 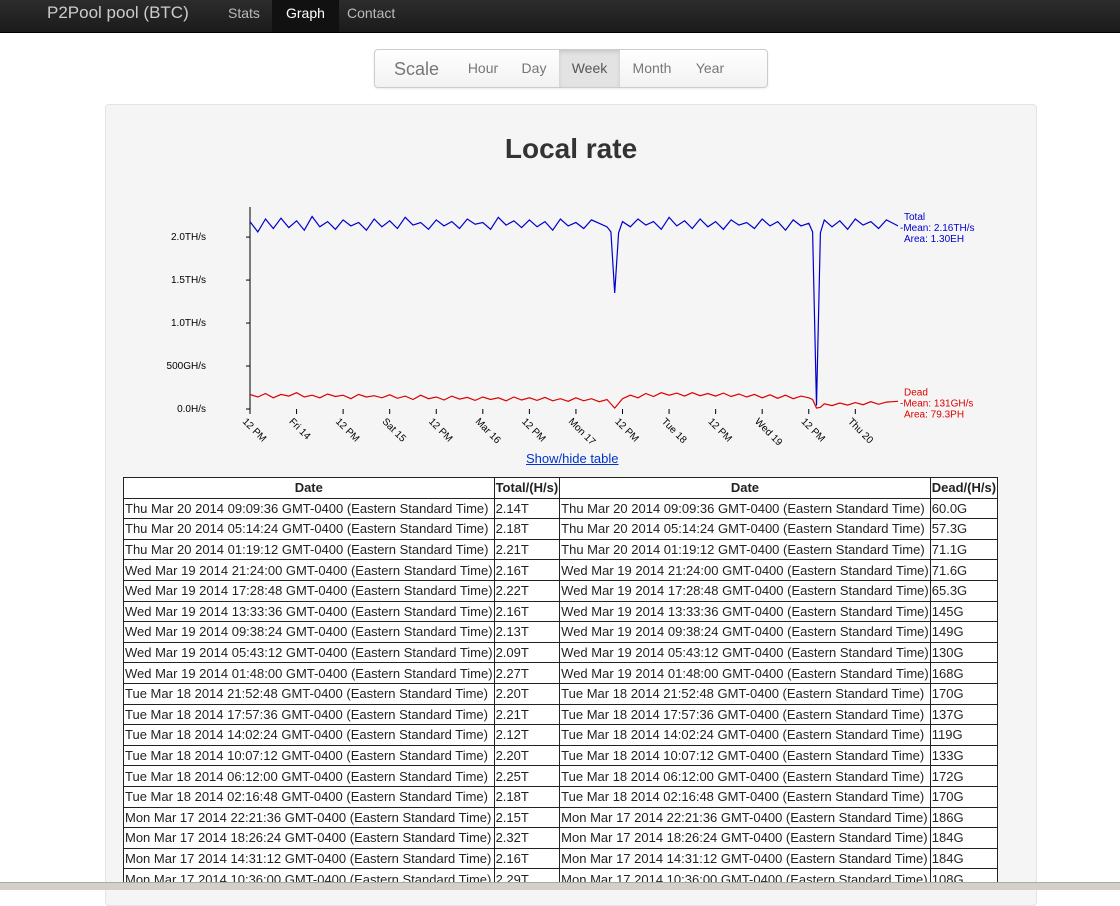 I want to click on nav-graph: Graph, so click(x=305, y=16).